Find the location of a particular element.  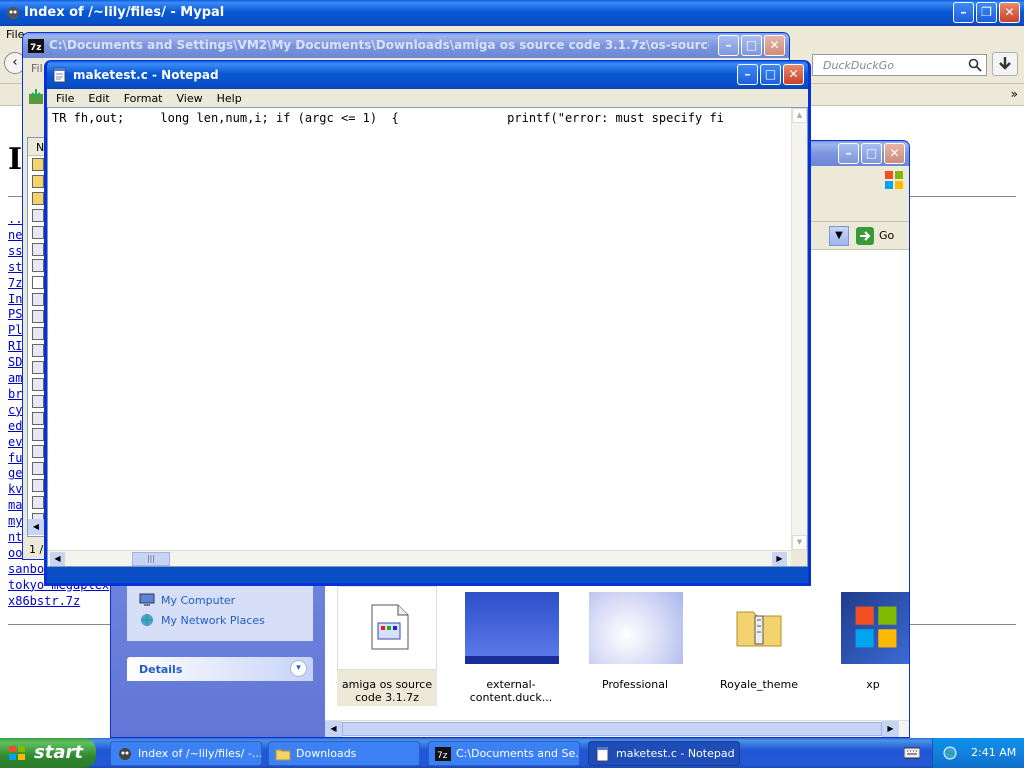

directory-link: PS is located at coordinates (15, 314).